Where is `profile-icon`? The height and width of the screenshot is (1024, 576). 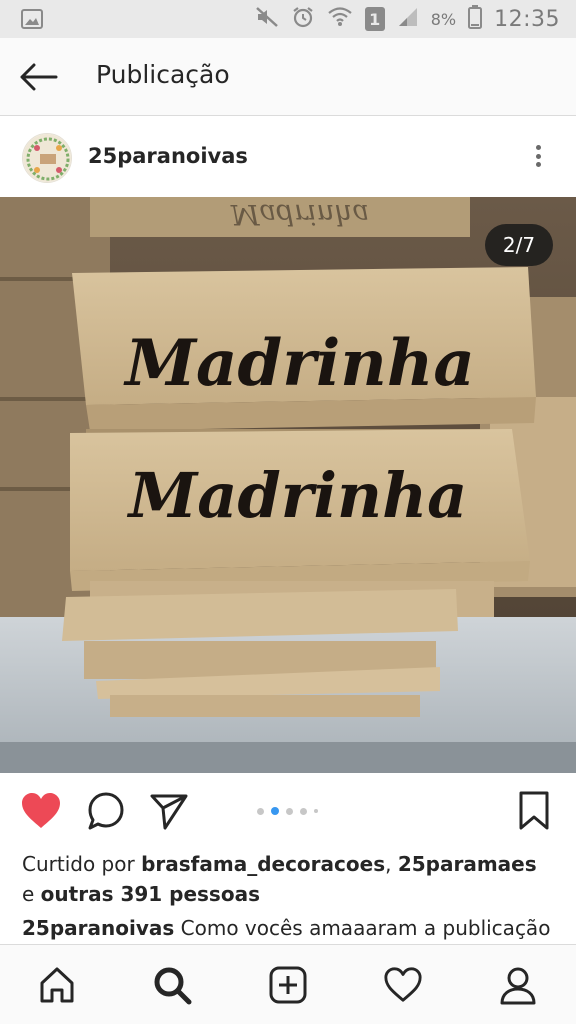
profile-icon is located at coordinates (518, 986).